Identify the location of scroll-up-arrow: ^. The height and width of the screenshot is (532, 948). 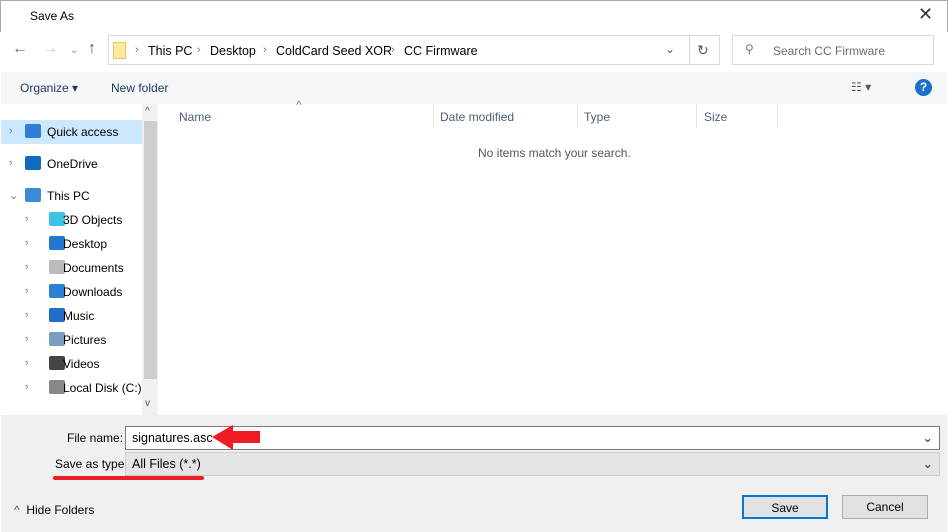
(147, 111).